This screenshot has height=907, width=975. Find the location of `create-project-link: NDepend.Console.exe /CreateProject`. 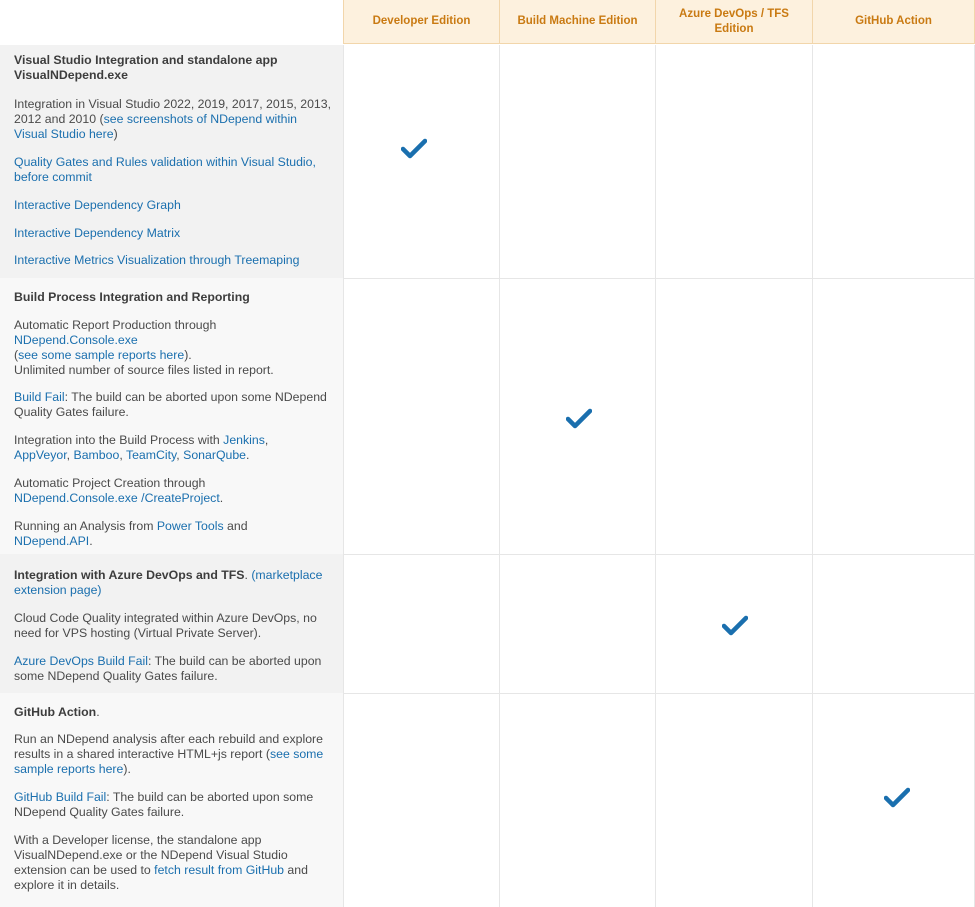

create-project-link: NDepend.Console.exe /CreateProject is located at coordinates (117, 498).